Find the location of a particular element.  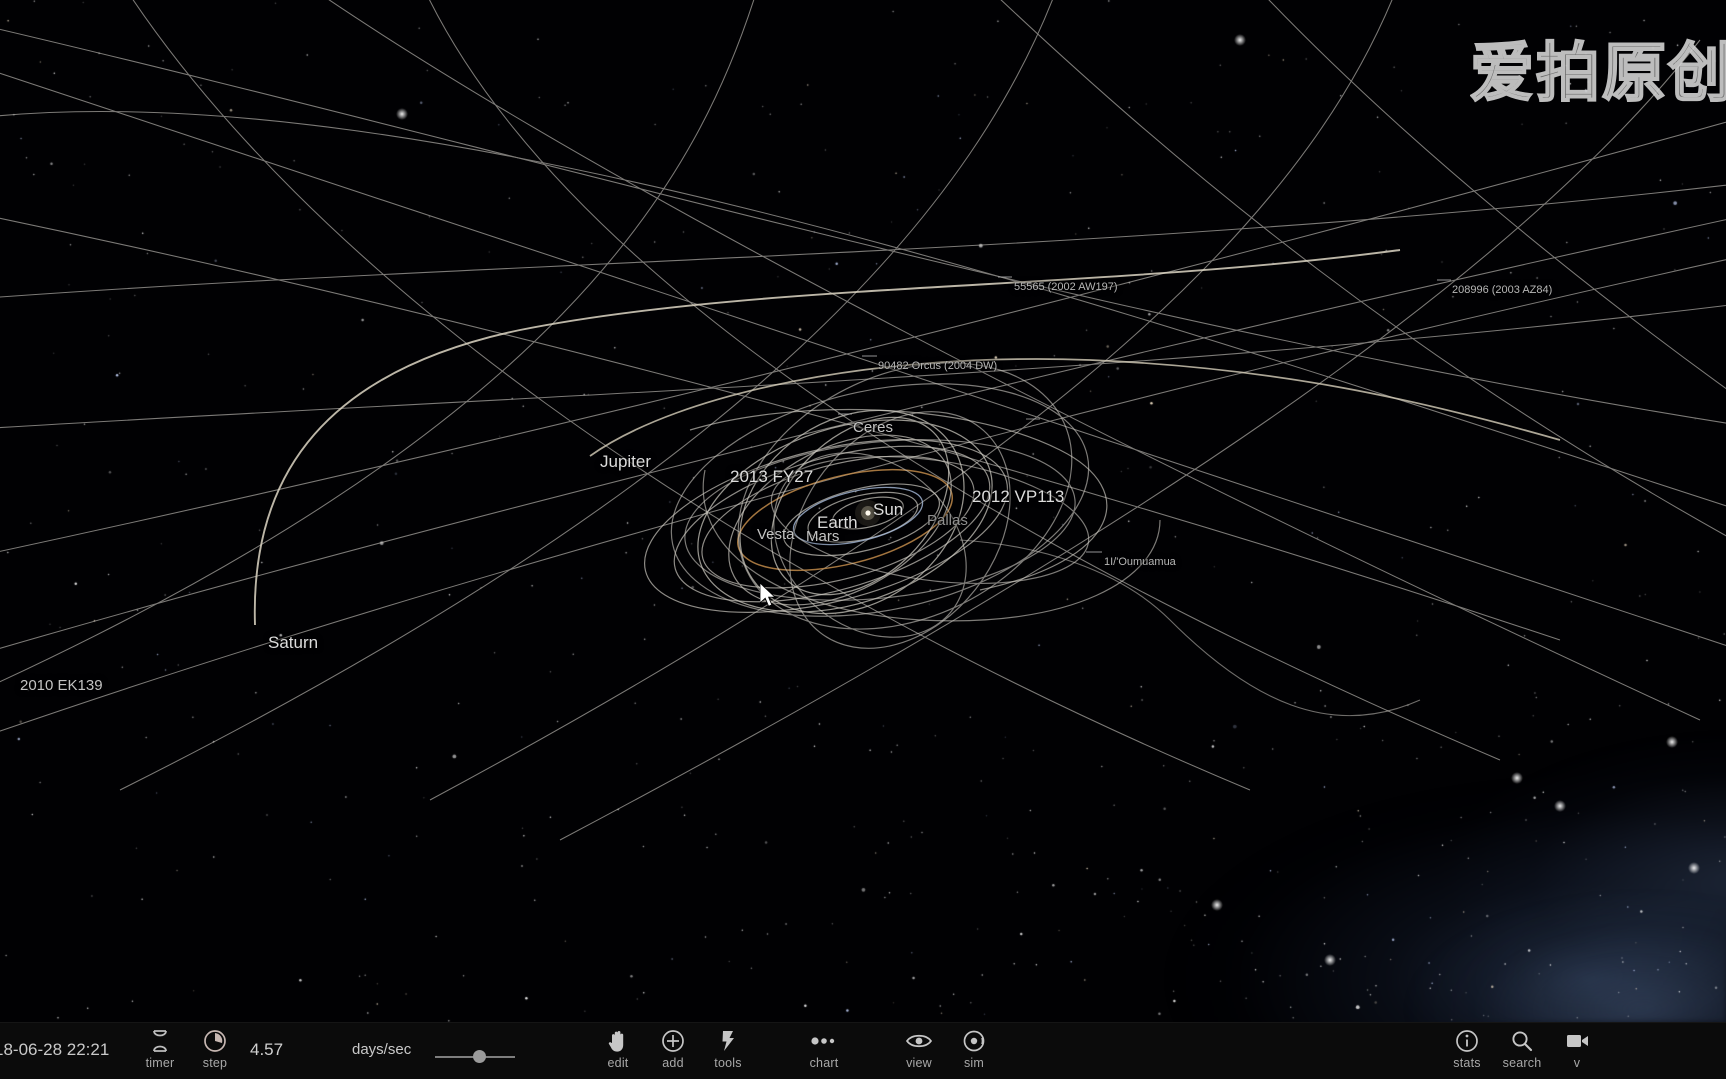

search-label: search is located at coordinates (1522, 1063).